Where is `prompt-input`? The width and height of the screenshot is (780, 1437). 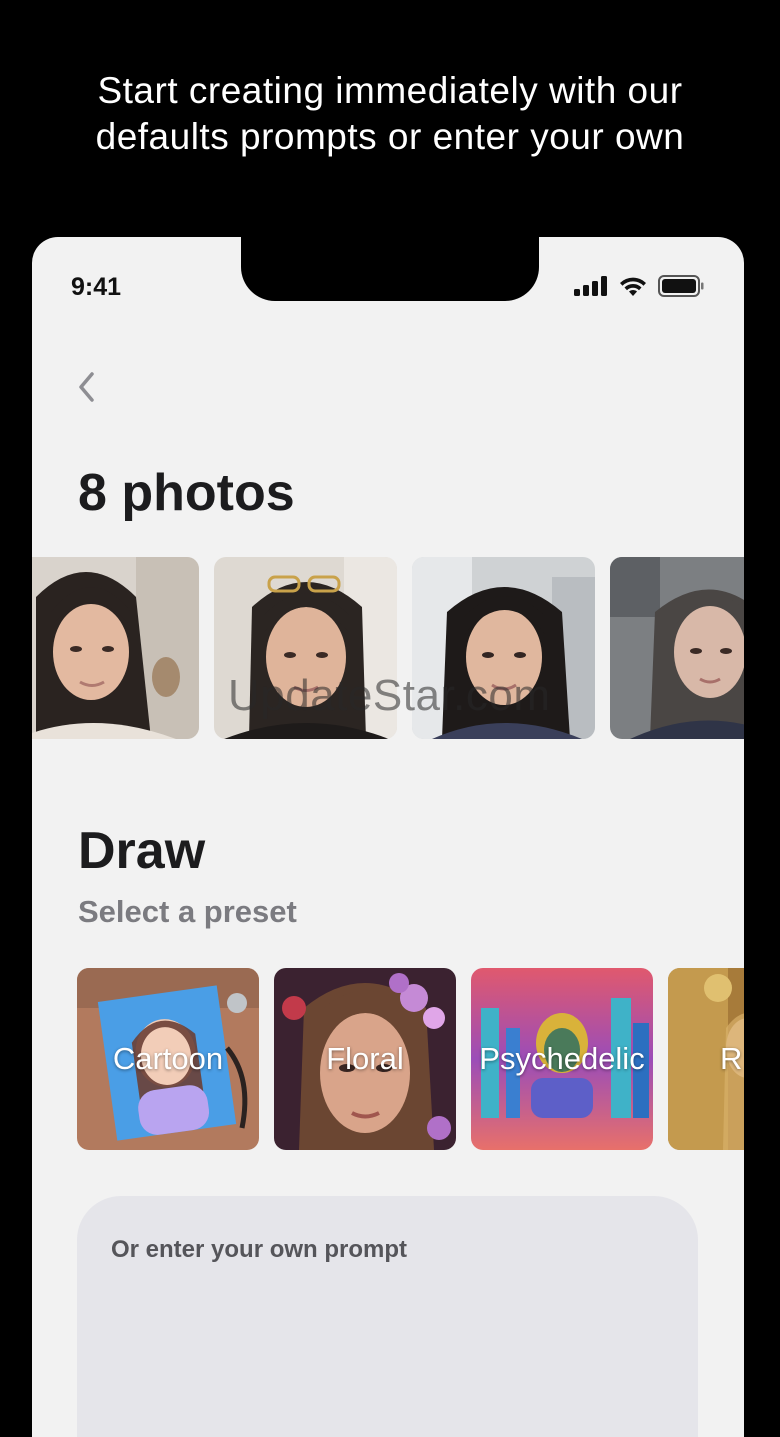 prompt-input is located at coordinates (386, 1250).